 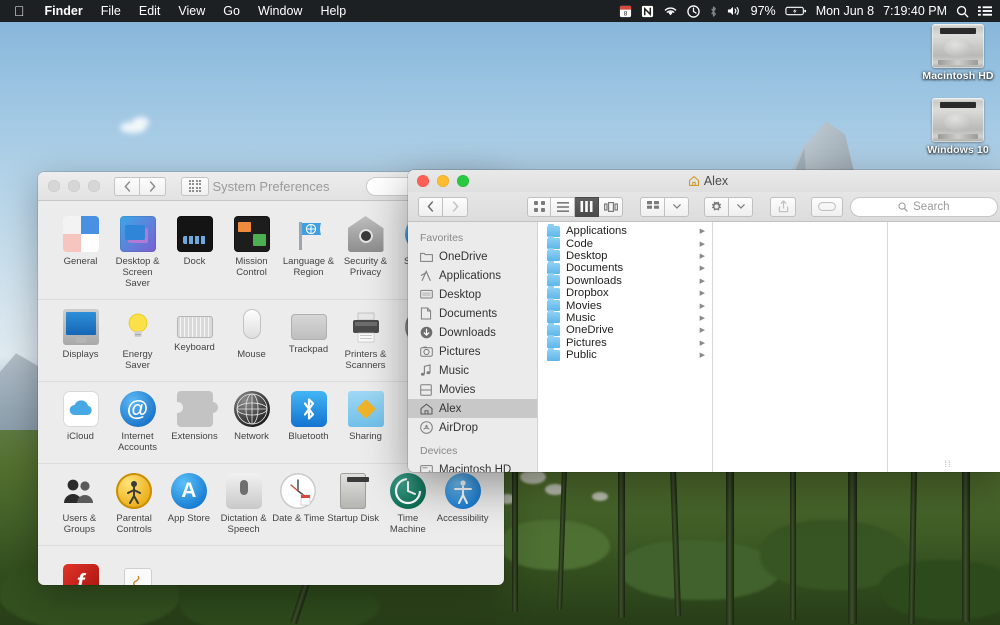 I want to click on pref-pane-internet-accounts: @ Internet Accounts, so click(x=137, y=422).